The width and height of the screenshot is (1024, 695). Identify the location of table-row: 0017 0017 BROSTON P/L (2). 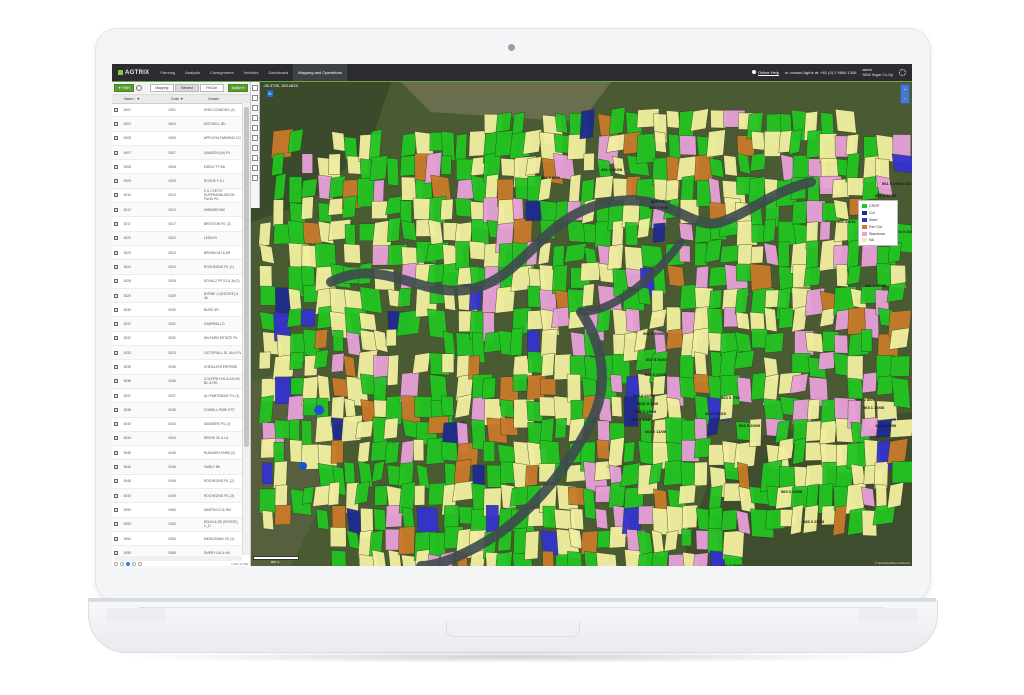
(177, 224).